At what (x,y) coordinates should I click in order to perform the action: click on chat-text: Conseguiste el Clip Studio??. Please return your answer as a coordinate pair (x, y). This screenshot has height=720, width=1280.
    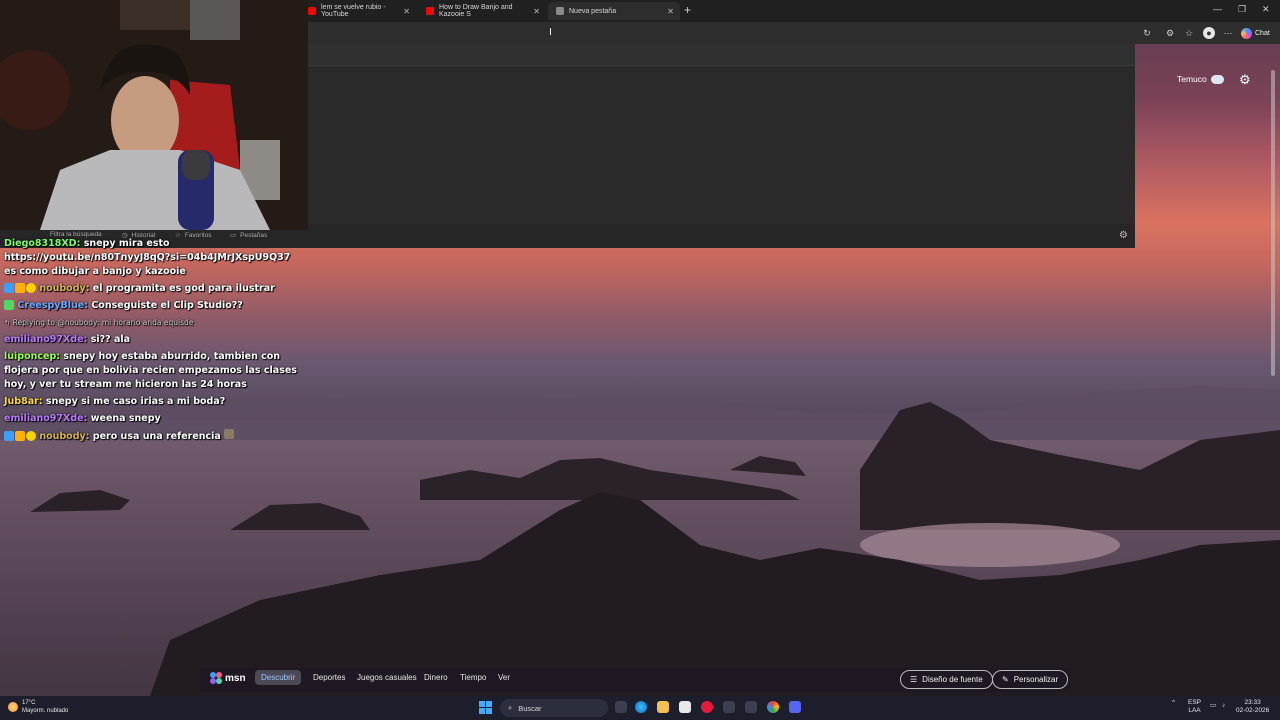
    Looking at the image, I should click on (167, 305).